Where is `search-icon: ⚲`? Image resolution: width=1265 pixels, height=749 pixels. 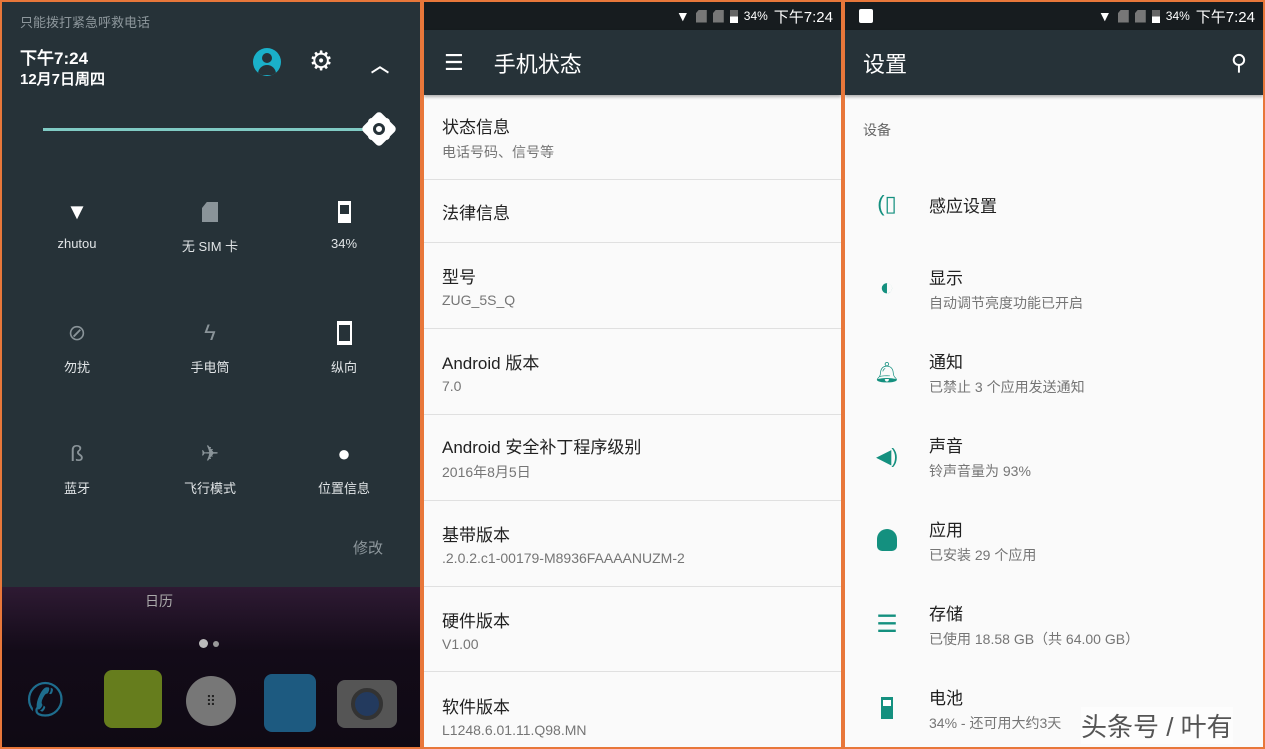
search-icon: ⚲ is located at coordinates (1239, 63).